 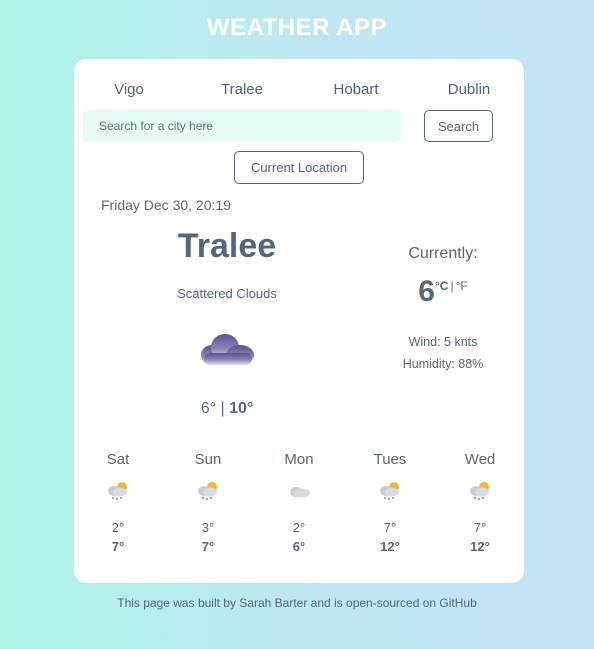 I want to click on app-title: WEATHER APP, so click(x=297, y=27).